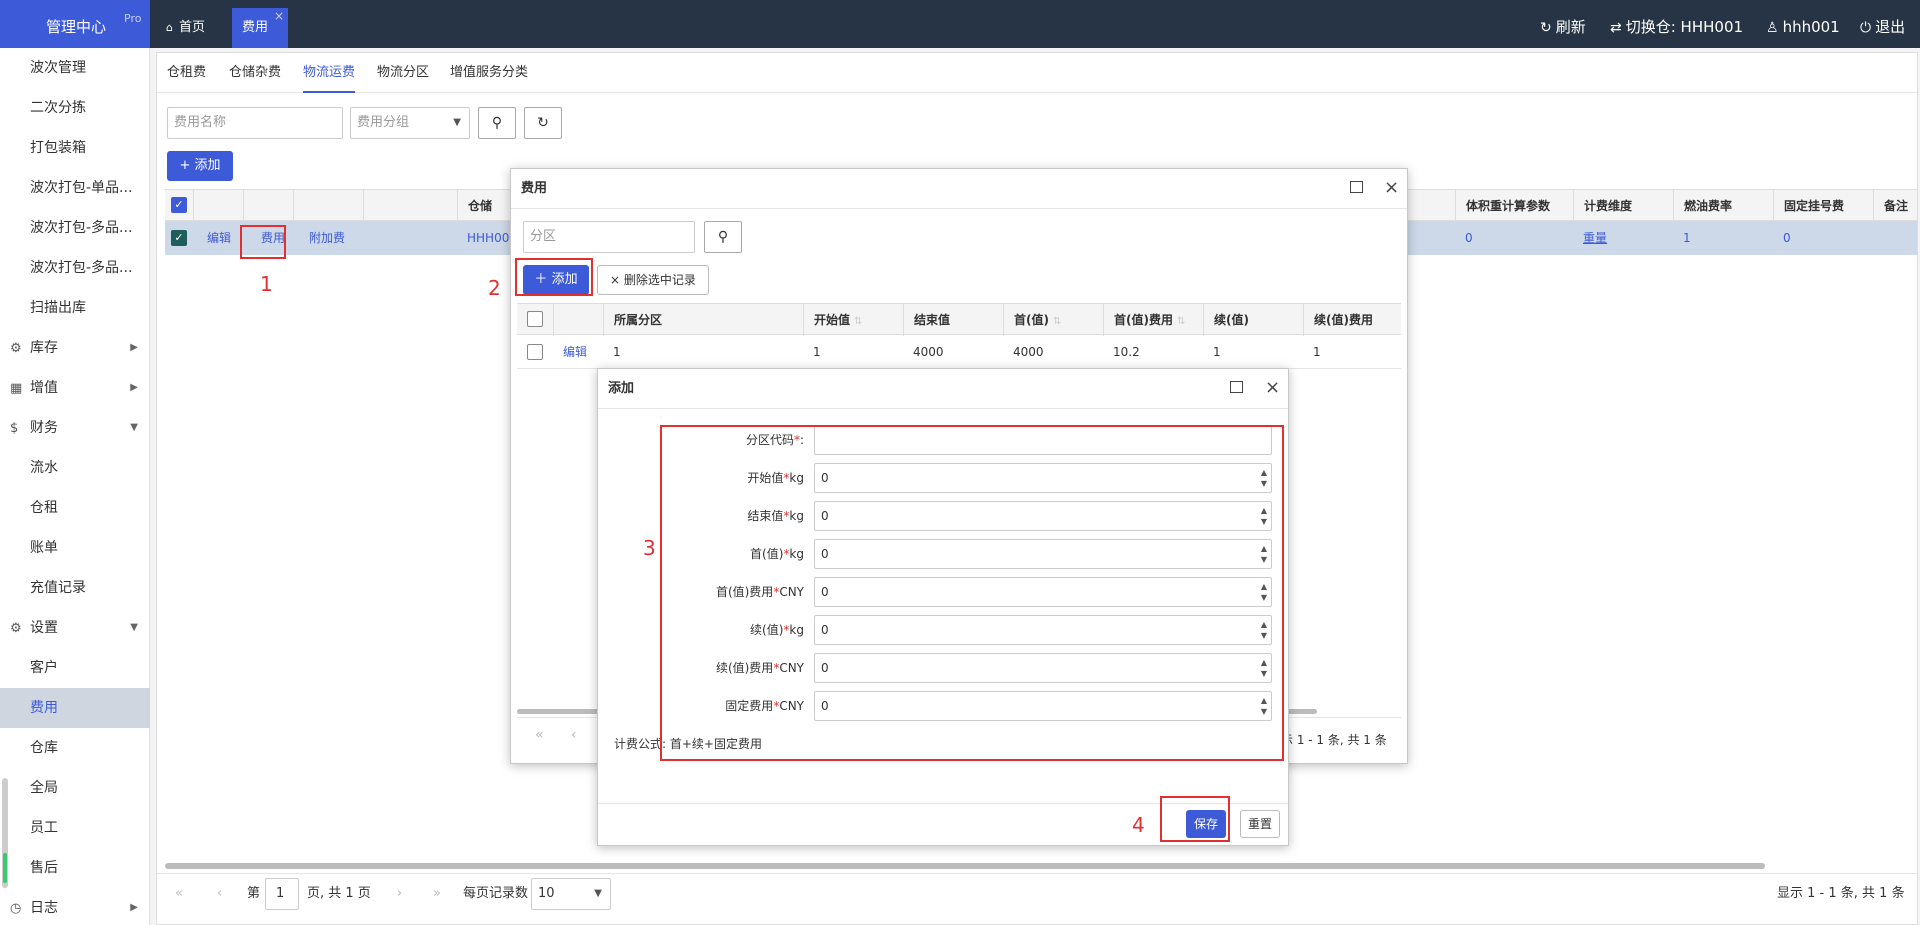 The image size is (1920, 925). What do you see at coordinates (1143, 320) in the screenshot?
I see `zone-header-first-fee-label: 首(值)费用` at bounding box center [1143, 320].